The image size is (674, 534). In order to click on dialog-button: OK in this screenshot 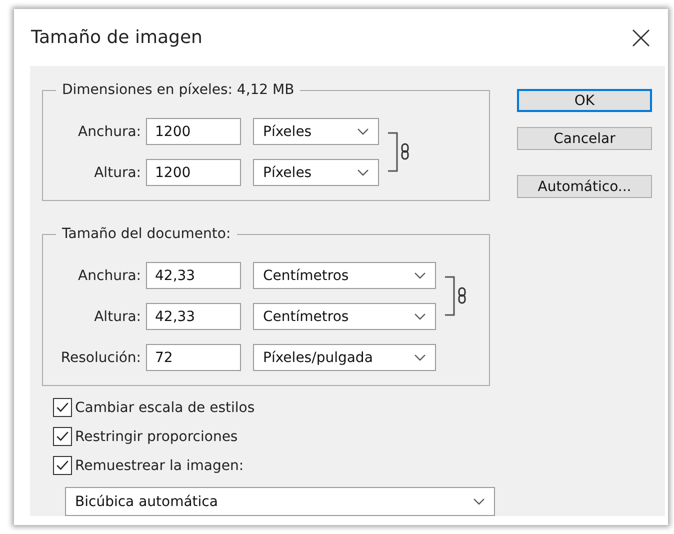, I will do `click(584, 100)`.